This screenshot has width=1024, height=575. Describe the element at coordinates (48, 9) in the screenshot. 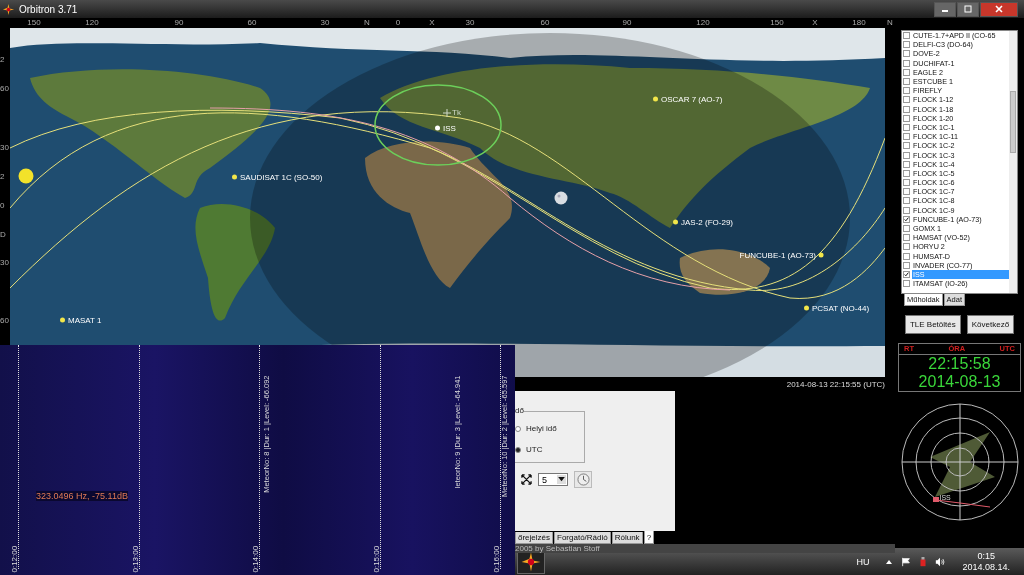

I see `window-title: Orbitron 3.71` at that location.